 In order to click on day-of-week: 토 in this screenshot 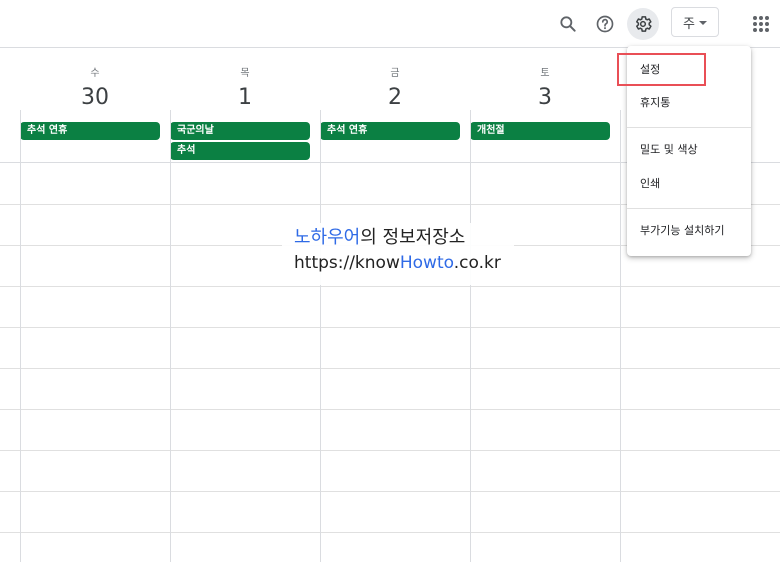, I will do `click(545, 73)`.